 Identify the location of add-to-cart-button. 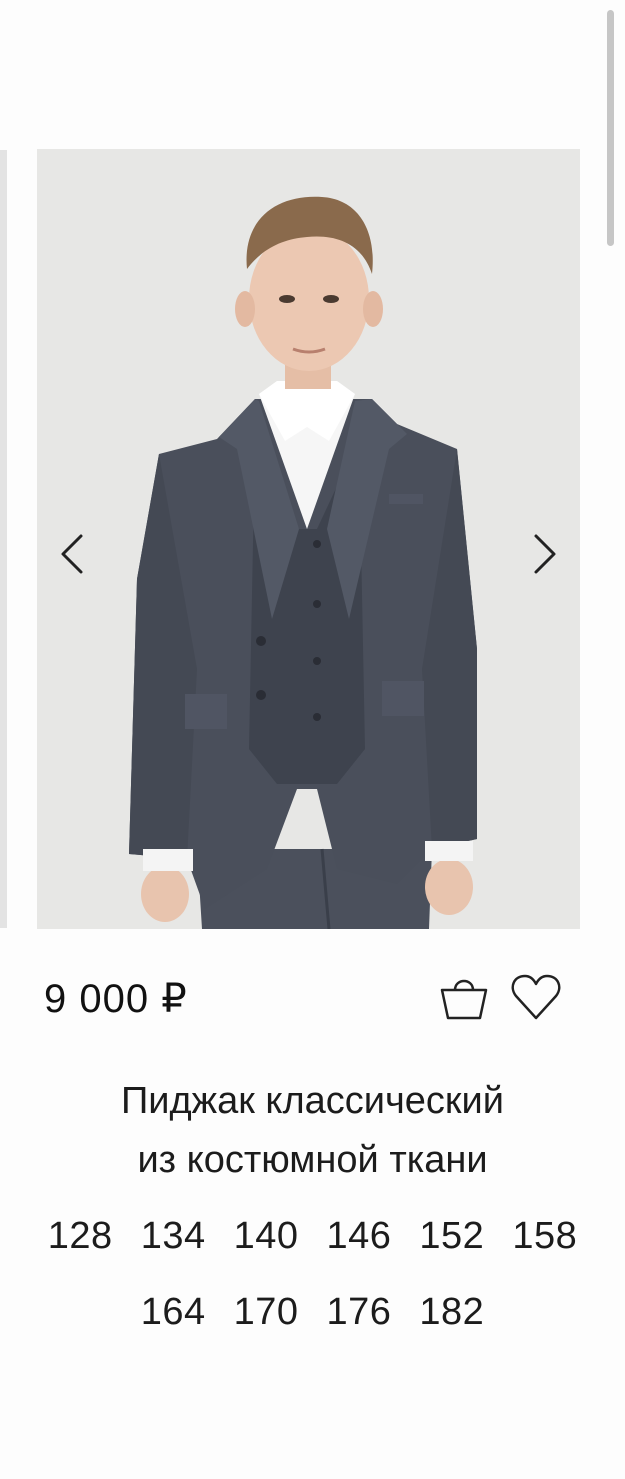
(464, 998).